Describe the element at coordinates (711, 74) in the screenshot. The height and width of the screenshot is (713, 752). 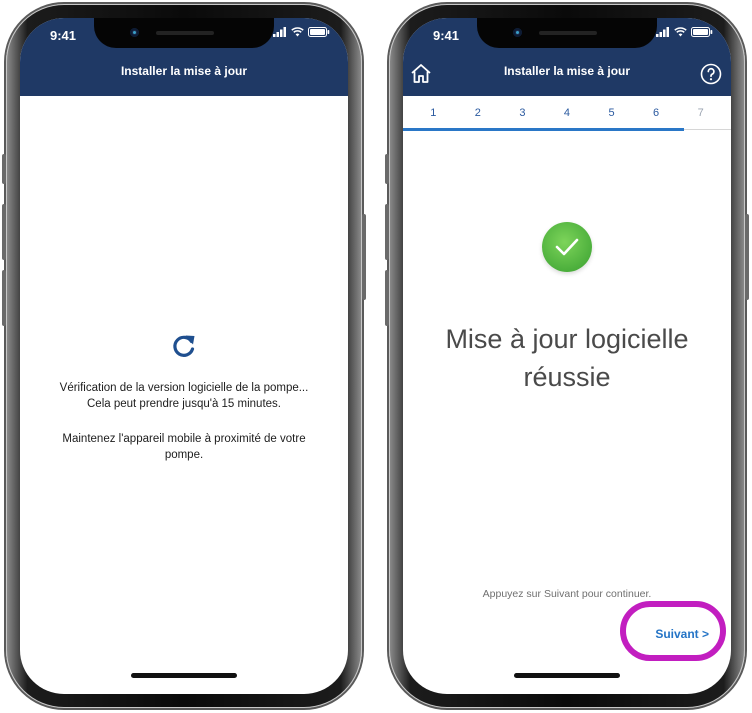
I see `help-icon` at that location.